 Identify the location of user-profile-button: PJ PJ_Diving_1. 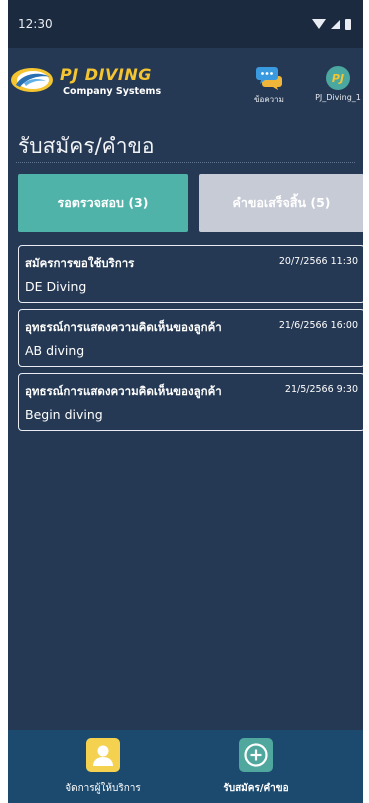
(335, 84).